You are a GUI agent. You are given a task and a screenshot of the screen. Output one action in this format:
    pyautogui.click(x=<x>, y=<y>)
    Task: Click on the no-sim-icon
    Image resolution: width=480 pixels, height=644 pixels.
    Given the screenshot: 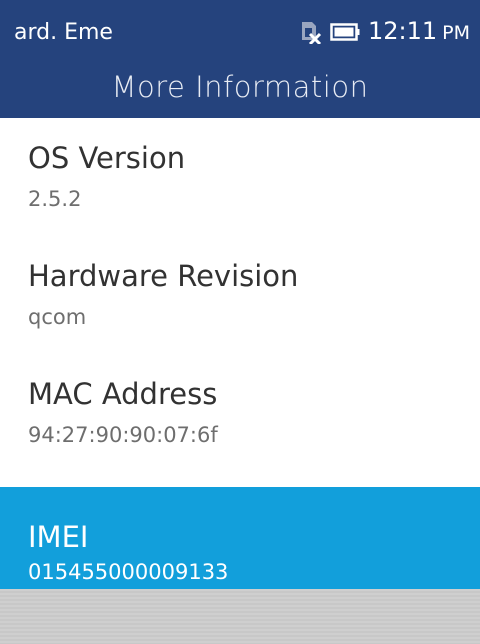 What is the action you would take?
    pyautogui.click(x=310, y=33)
    